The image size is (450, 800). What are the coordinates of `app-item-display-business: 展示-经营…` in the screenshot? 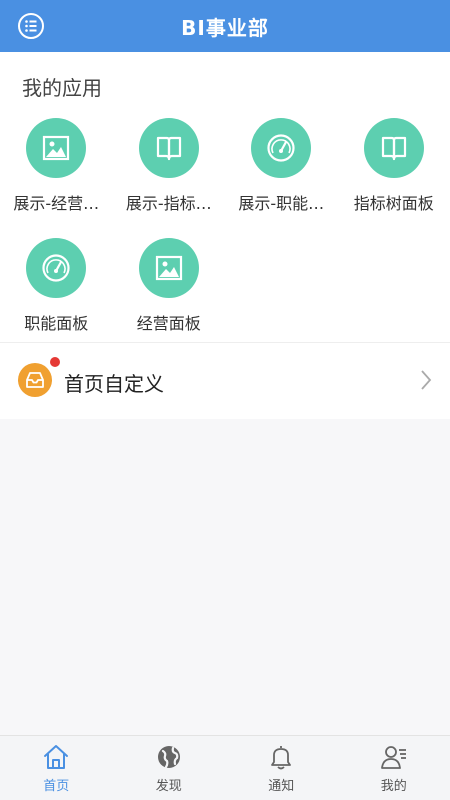 It's located at (56, 178).